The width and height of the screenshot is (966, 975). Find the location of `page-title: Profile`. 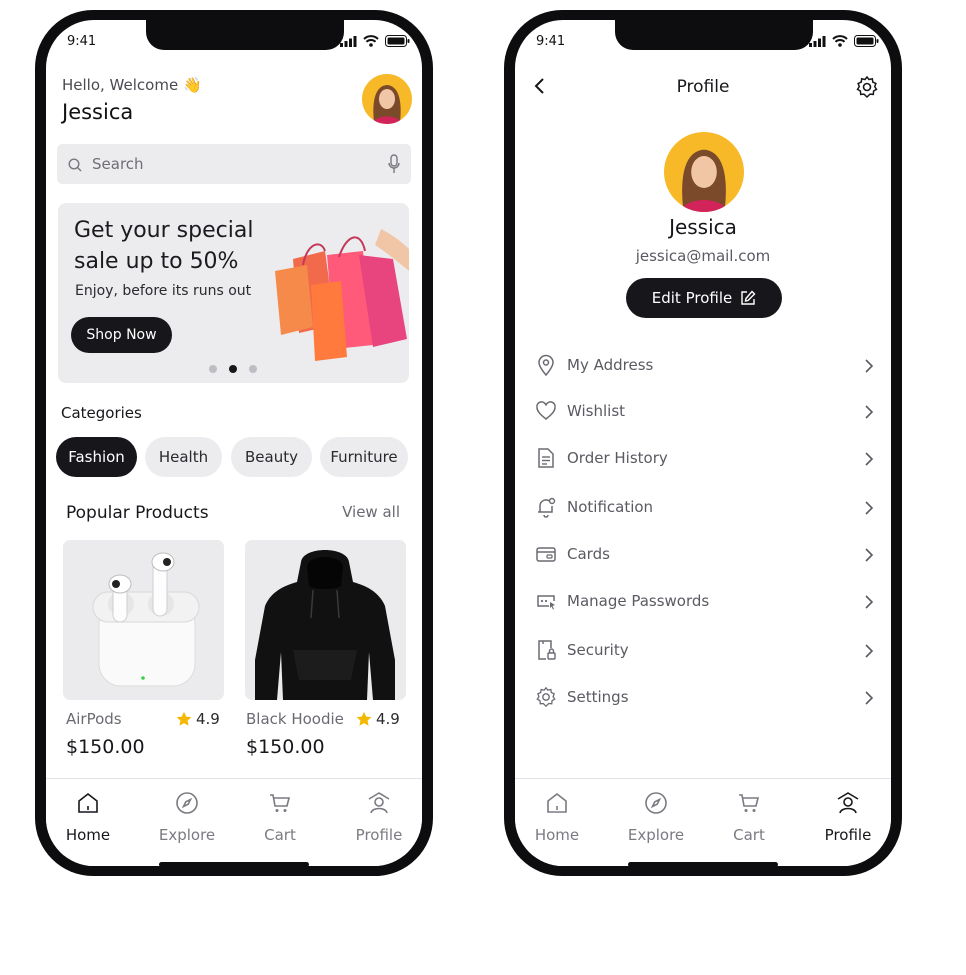

page-title: Profile is located at coordinates (703, 87).